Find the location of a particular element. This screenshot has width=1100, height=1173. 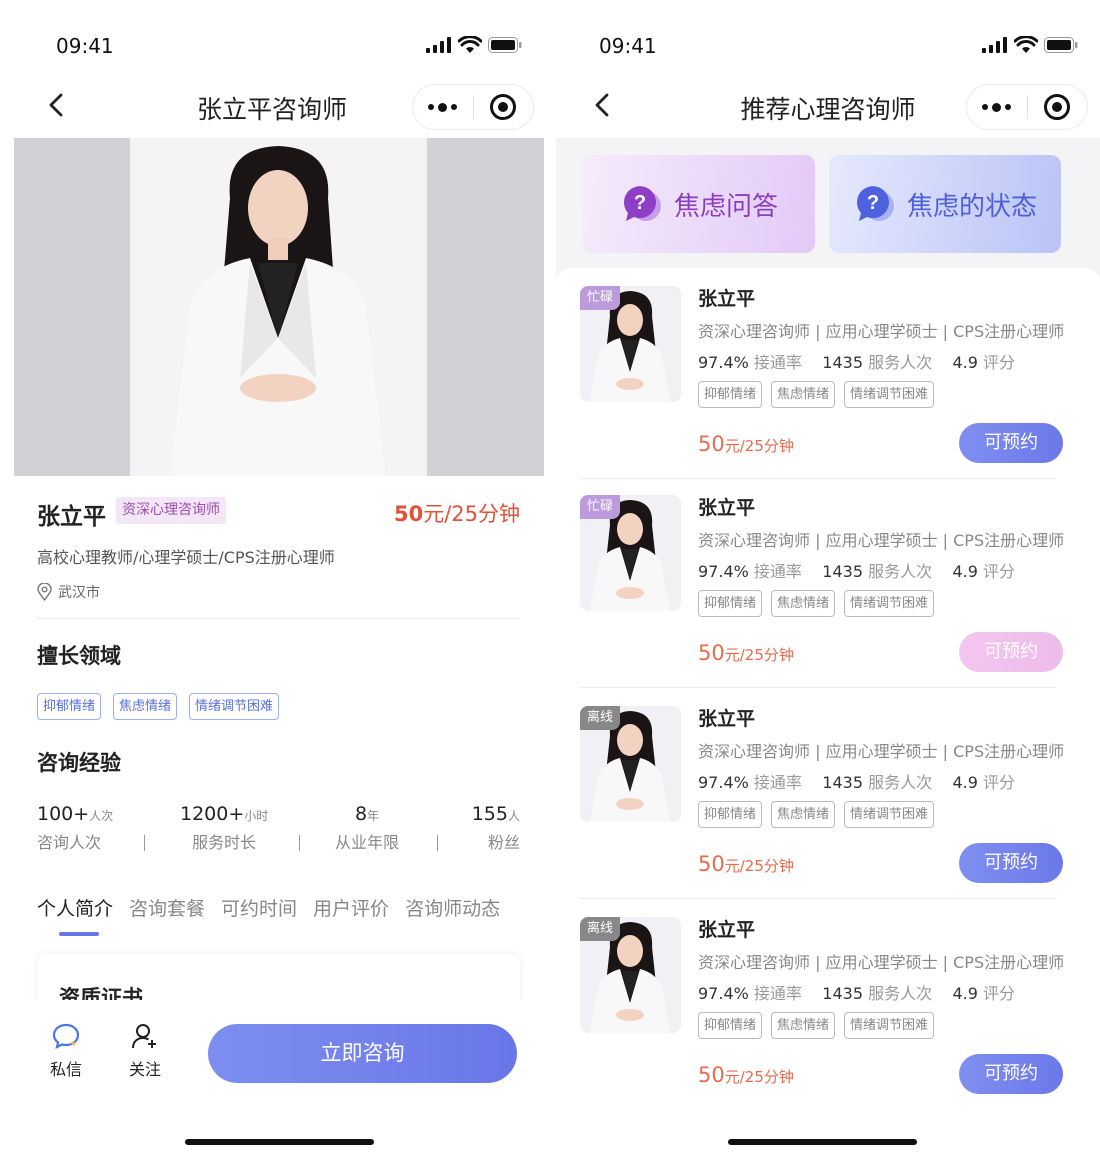

counselor-price: 50元/25分钟 is located at coordinates (746, 864).